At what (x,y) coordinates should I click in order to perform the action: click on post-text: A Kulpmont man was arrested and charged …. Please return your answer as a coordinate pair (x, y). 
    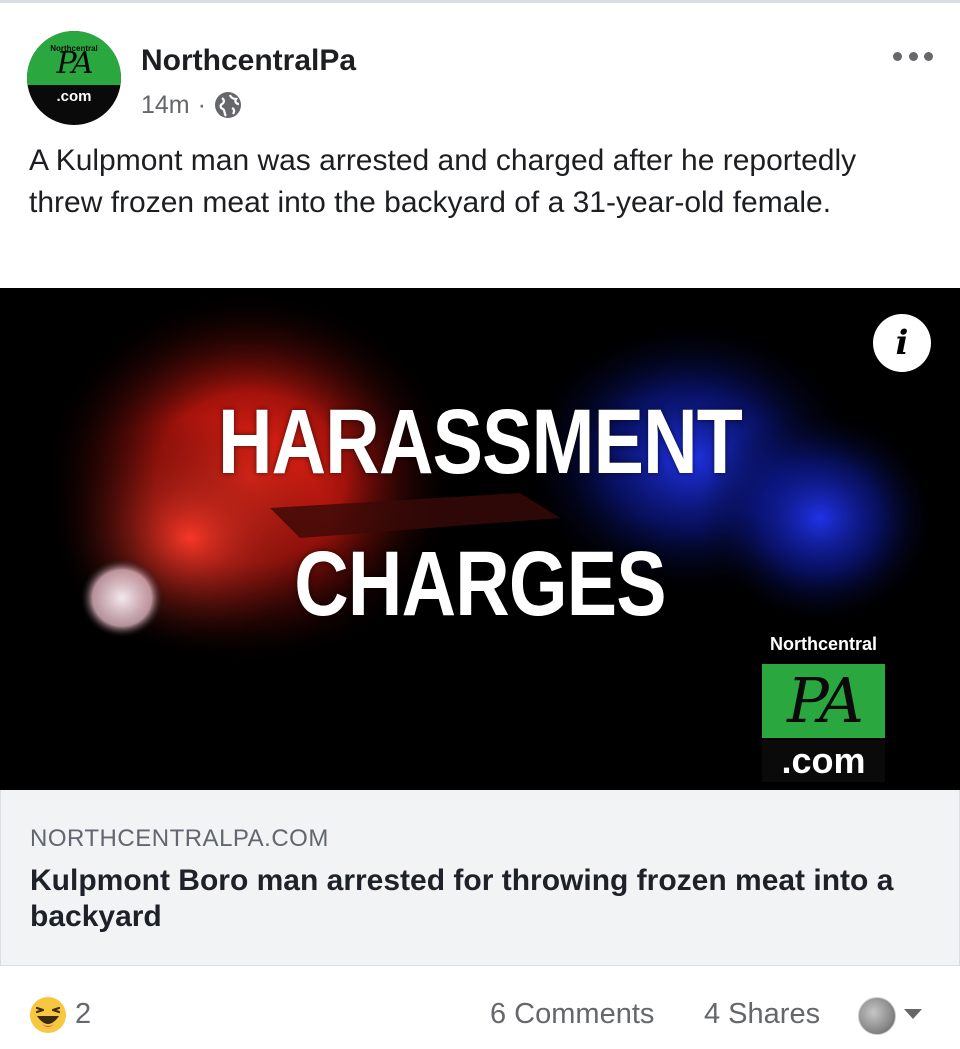
    Looking at the image, I should click on (443, 181).